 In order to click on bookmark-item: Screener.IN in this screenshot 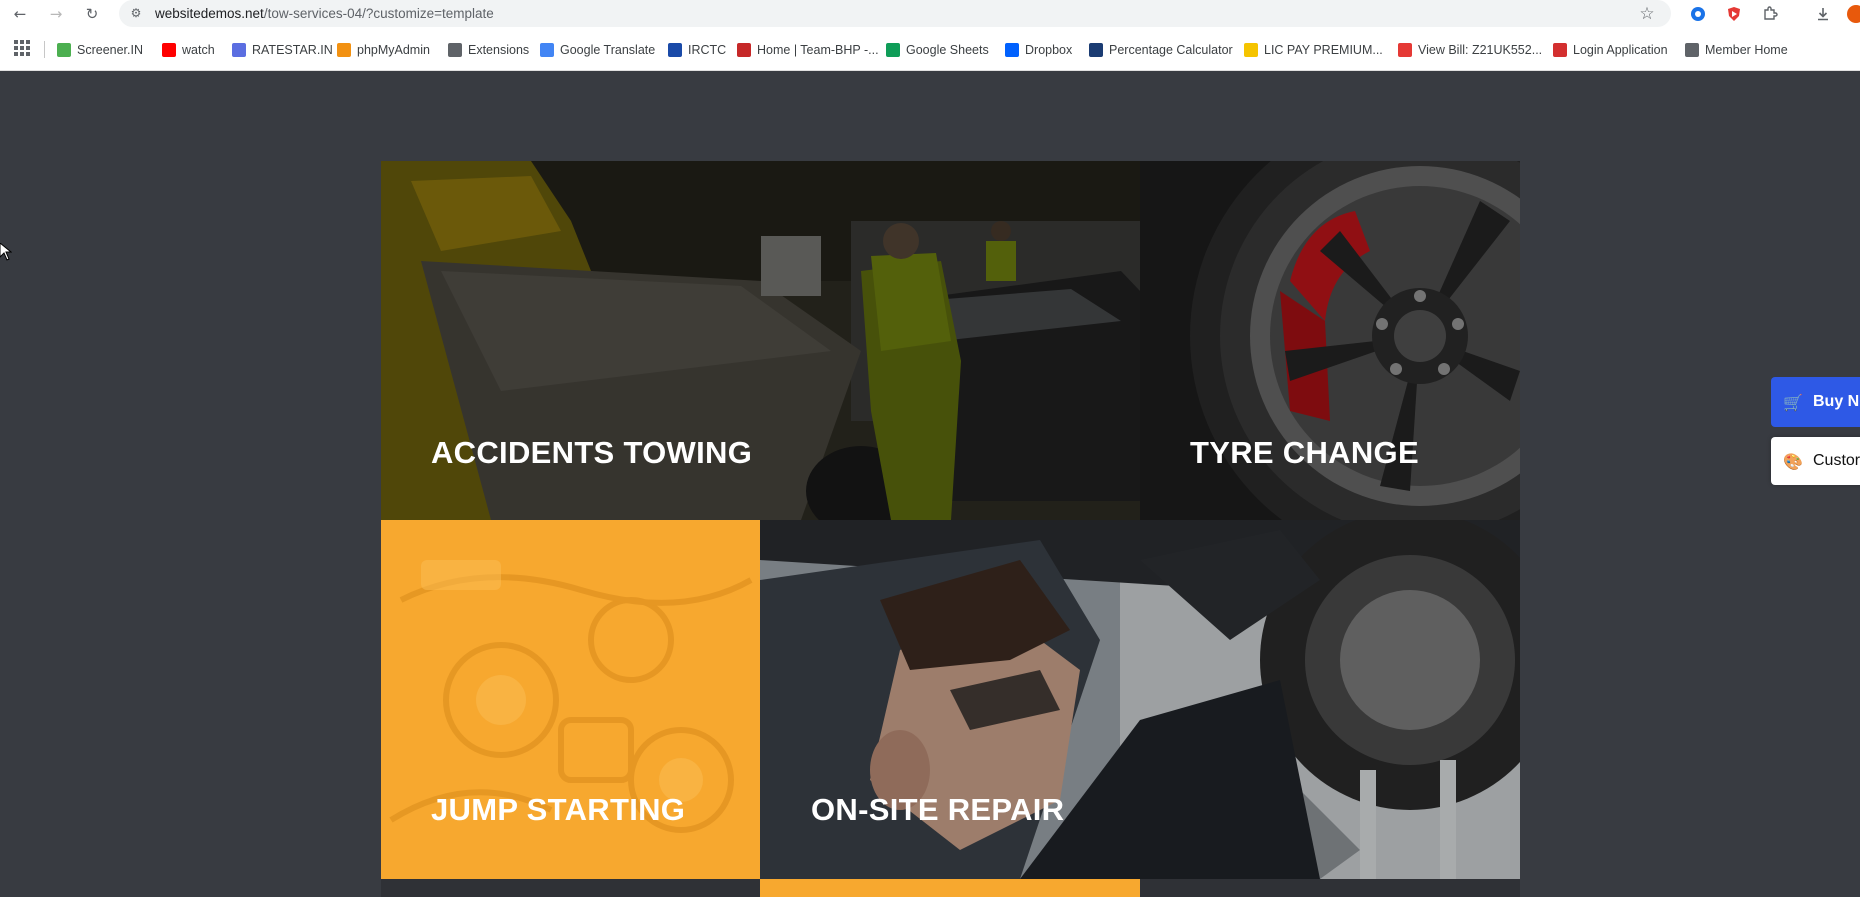, I will do `click(100, 50)`.